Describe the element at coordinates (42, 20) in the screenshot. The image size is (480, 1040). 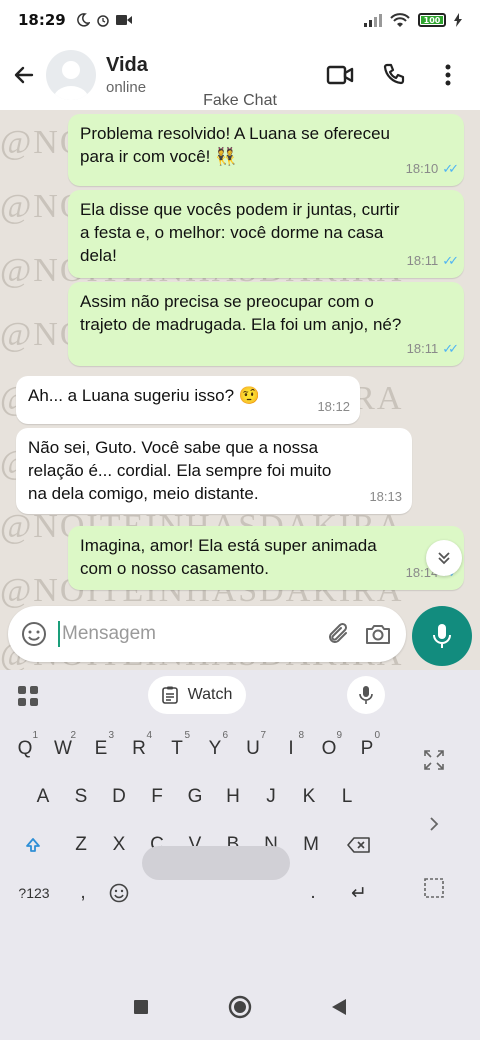
I see `status-time: 18:29` at that location.